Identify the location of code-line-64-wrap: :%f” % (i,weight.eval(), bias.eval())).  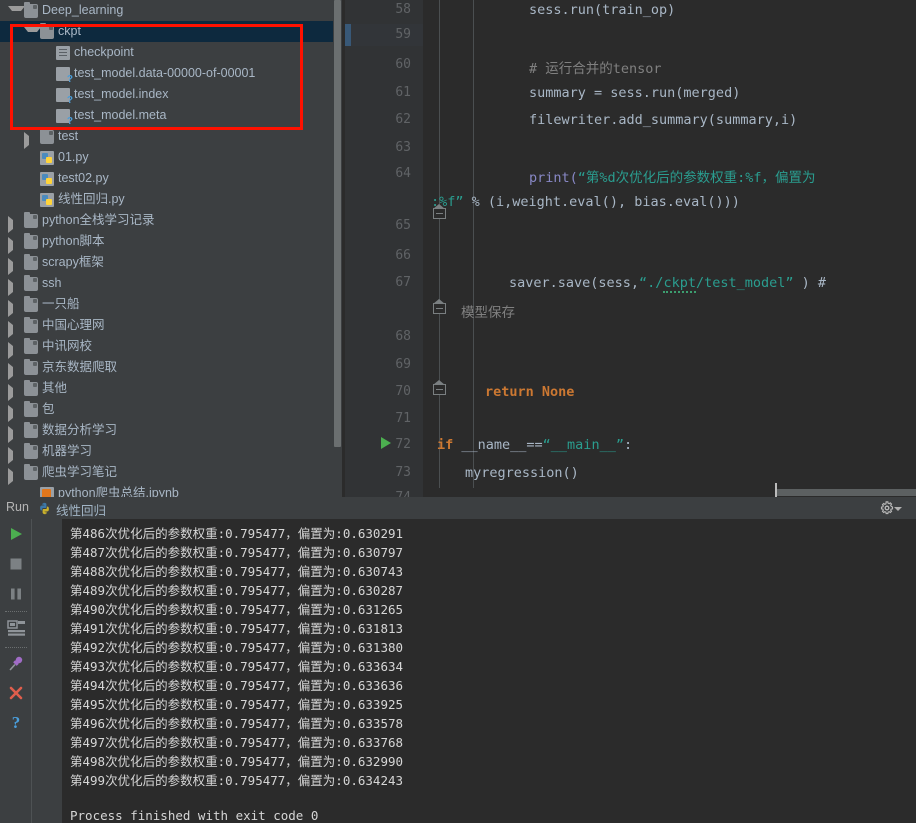
(585, 202).